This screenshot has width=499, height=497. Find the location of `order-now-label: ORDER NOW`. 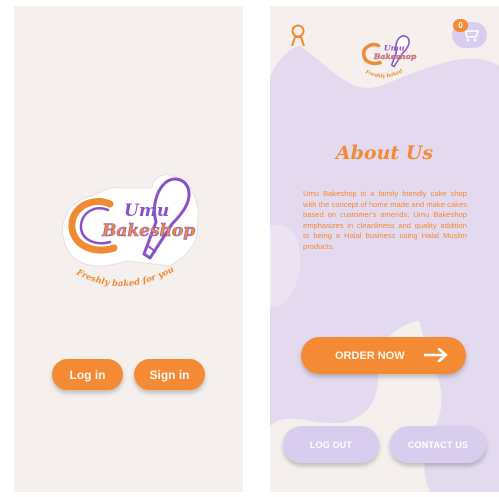

order-now-label: ORDER NOW is located at coordinates (370, 355).